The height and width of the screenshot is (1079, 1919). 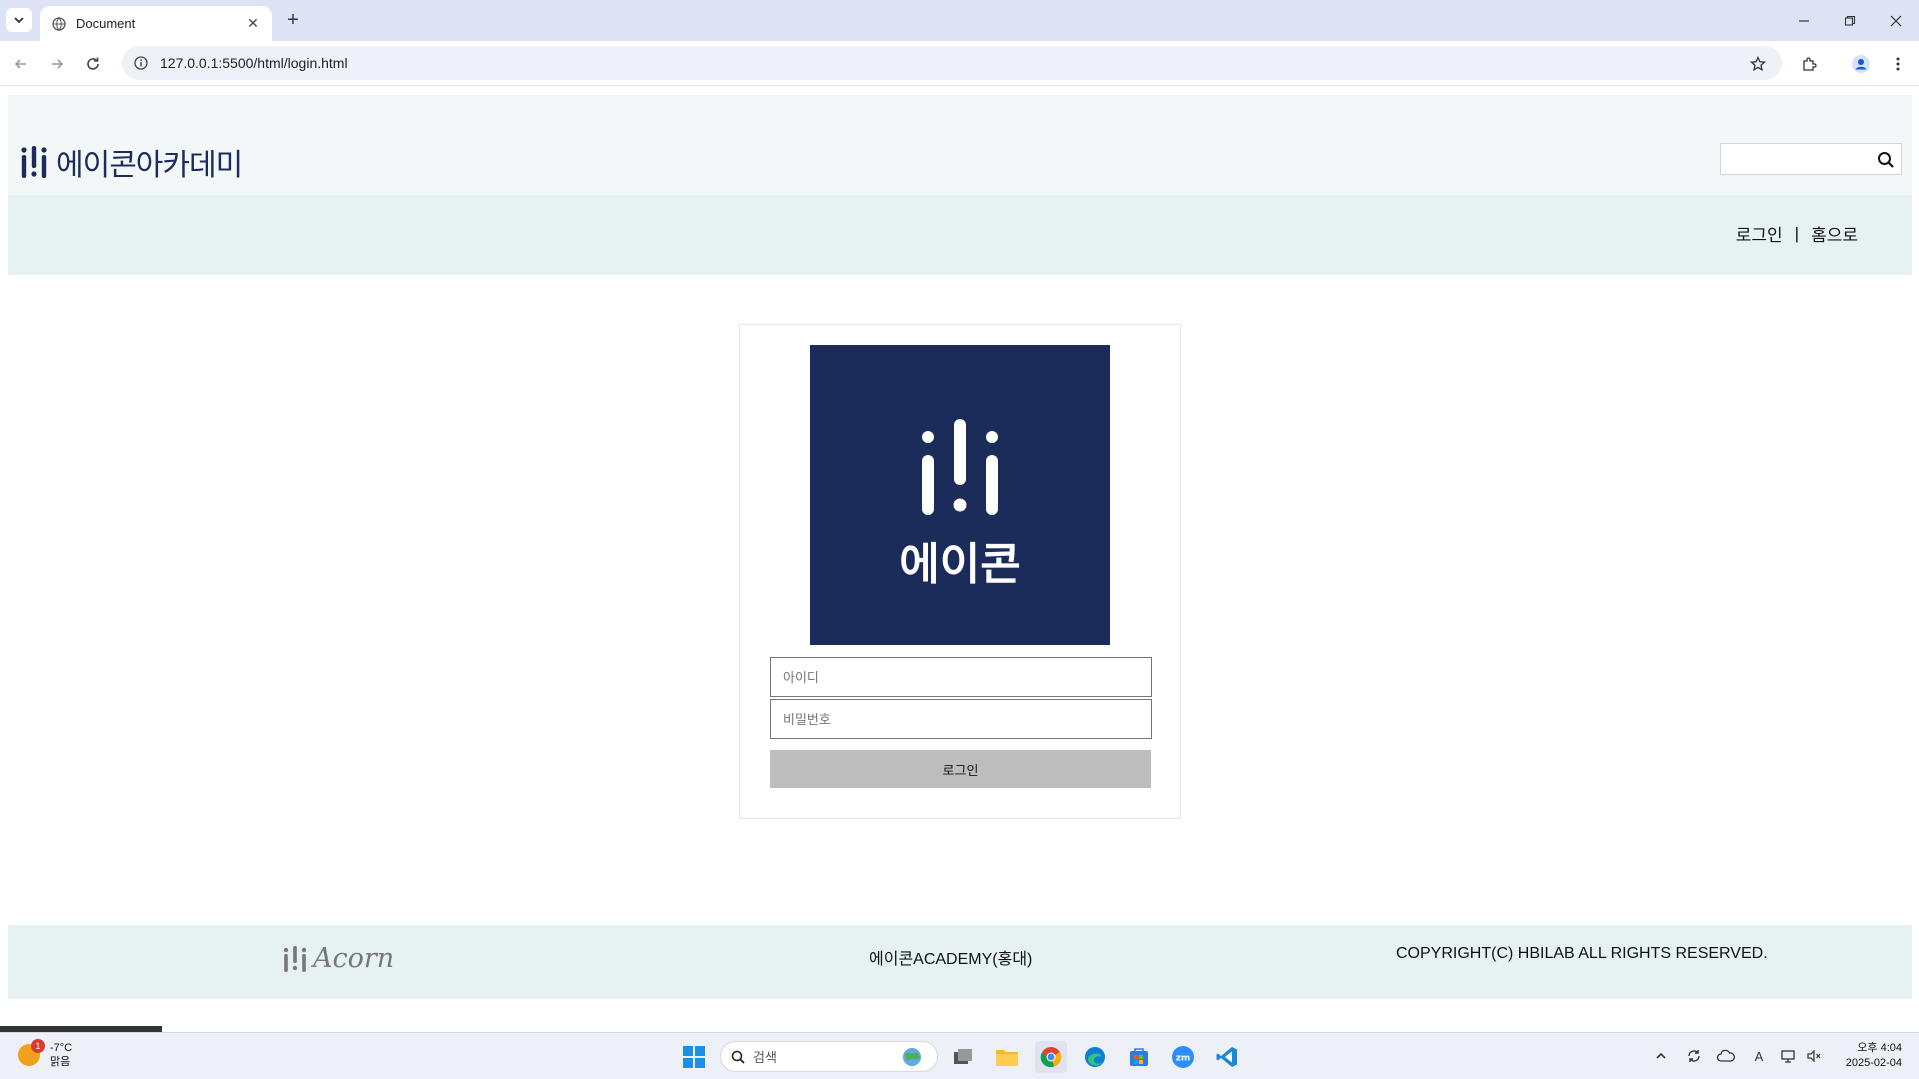 I want to click on restore-button, so click(x=1850, y=20).